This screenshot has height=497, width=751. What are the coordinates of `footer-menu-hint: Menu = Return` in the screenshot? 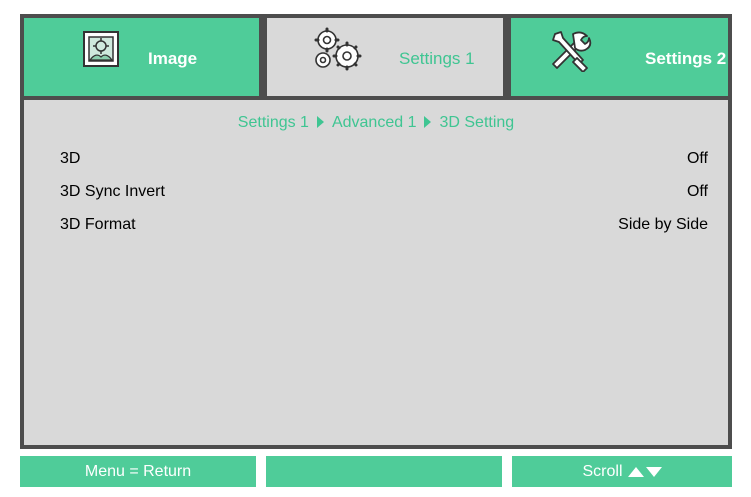 It's located at (138, 471).